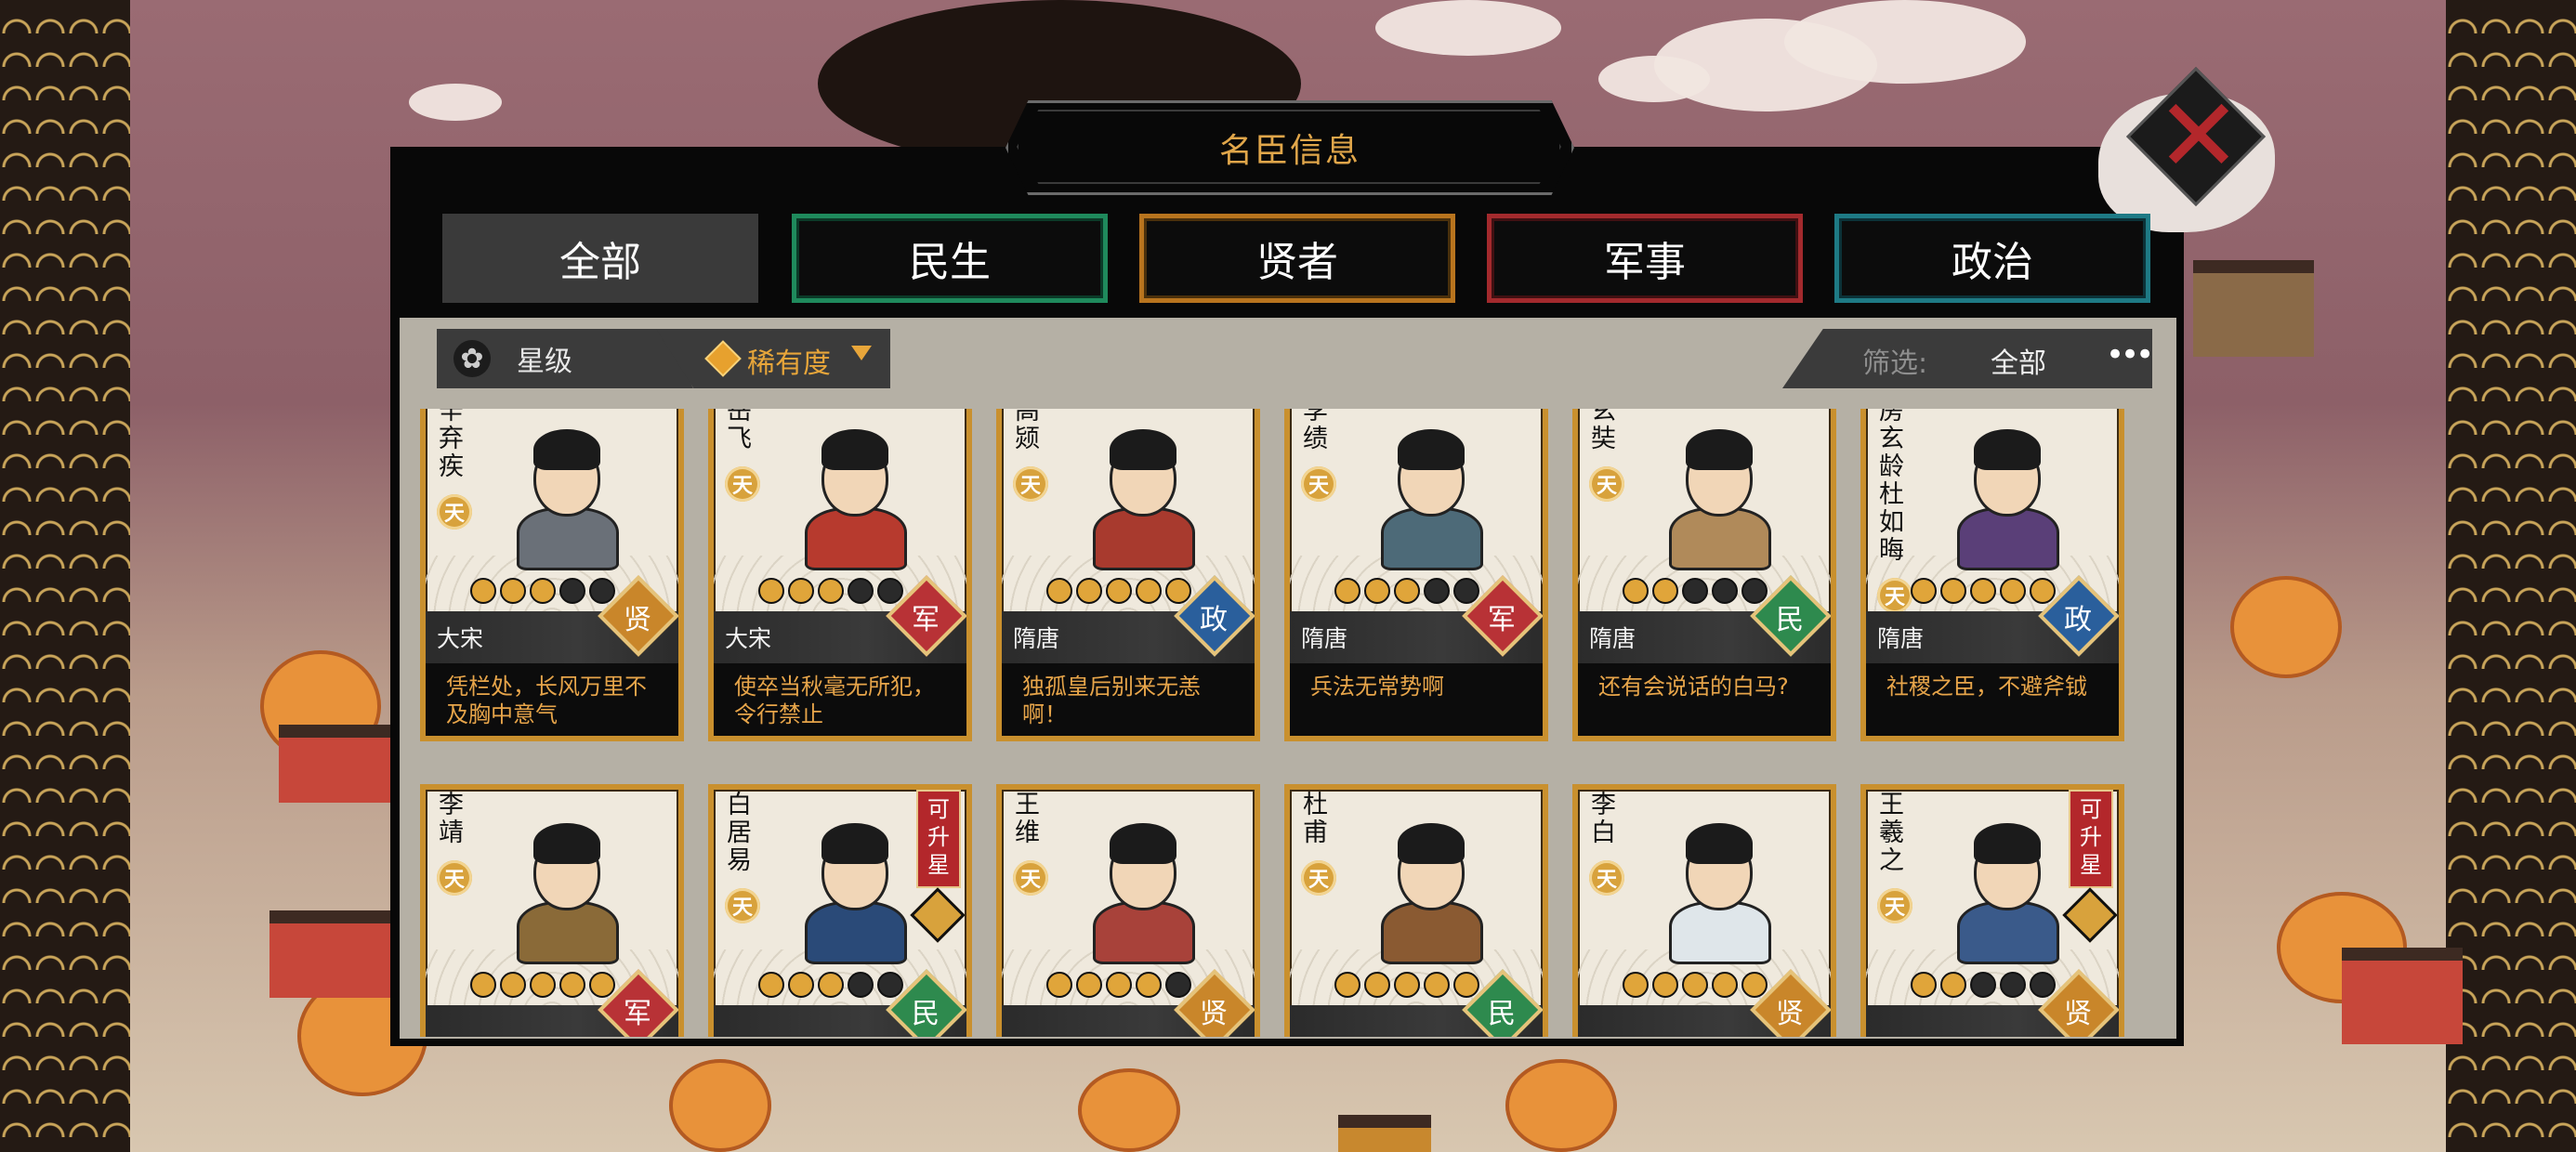 The image size is (2576, 1152). Describe the element at coordinates (1297, 258) in the screenshot. I see `tab-xianzhe: 贤者` at that location.